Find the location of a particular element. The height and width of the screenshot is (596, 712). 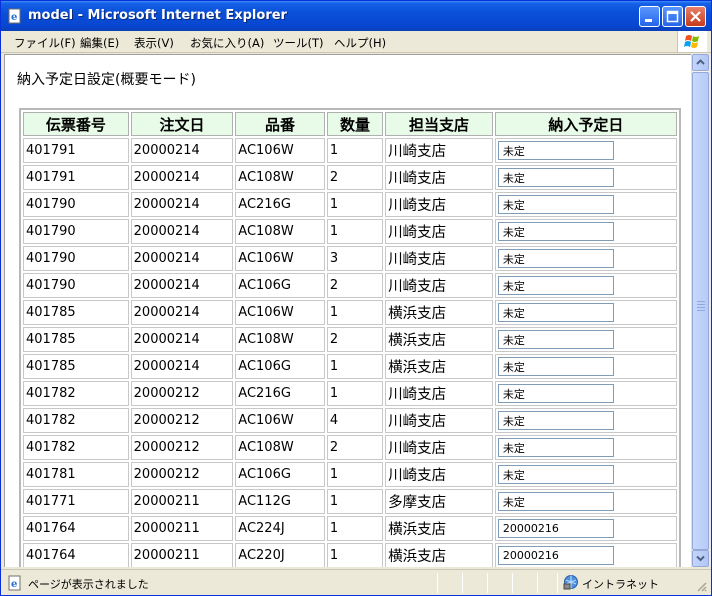

table-row: 401785 20000214 AC106G 1 横浜支店 is located at coordinates (350, 366).